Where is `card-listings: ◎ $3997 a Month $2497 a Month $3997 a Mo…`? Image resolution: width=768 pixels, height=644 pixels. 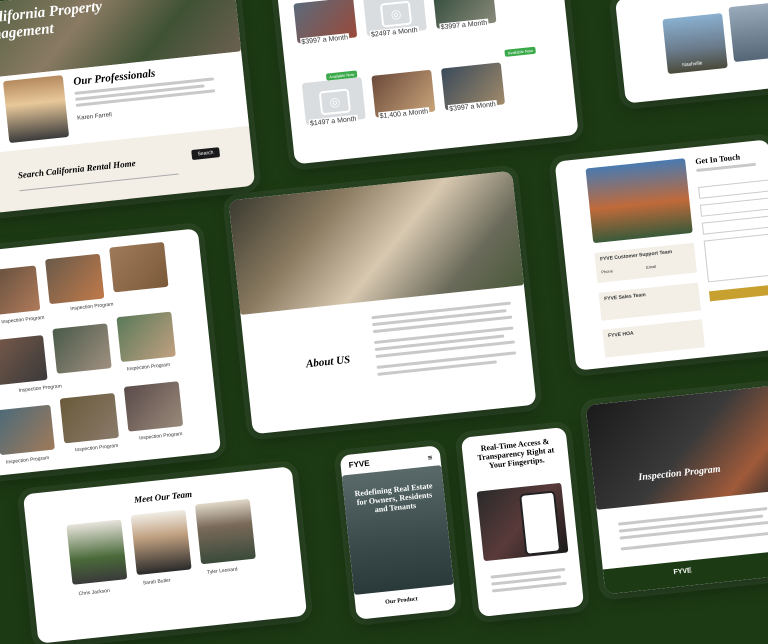 card-listings: ◎ $3997 a Month $2497 a Month $3997 a Mo… is located at coordinates (427, 82).